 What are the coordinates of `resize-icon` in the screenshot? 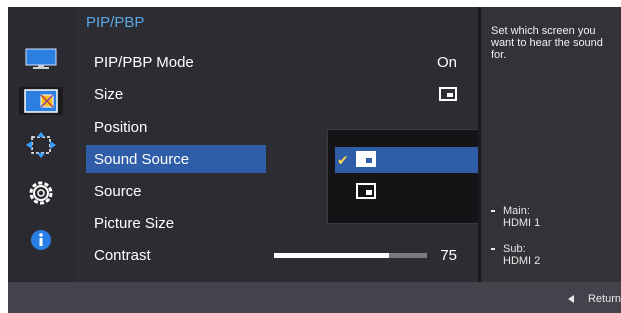 It's located at (41, 145).